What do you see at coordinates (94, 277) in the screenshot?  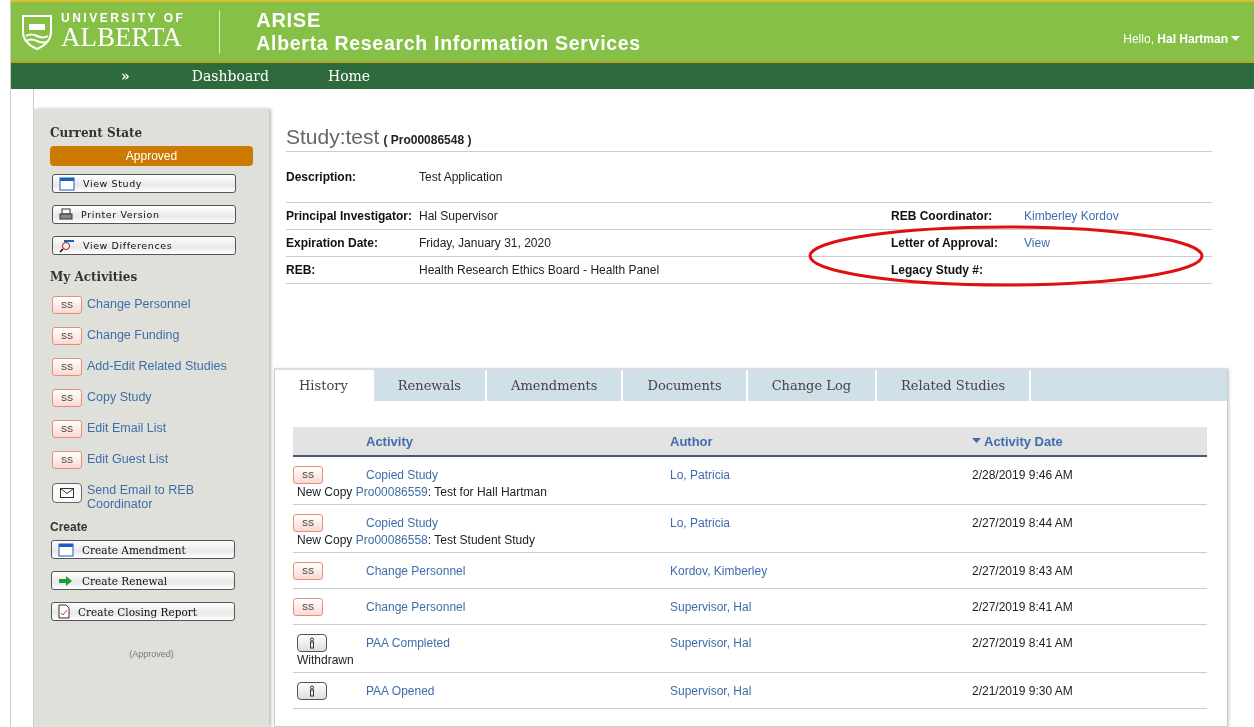 I see `section-heading: My Activities` at bounding box center [94, 277].